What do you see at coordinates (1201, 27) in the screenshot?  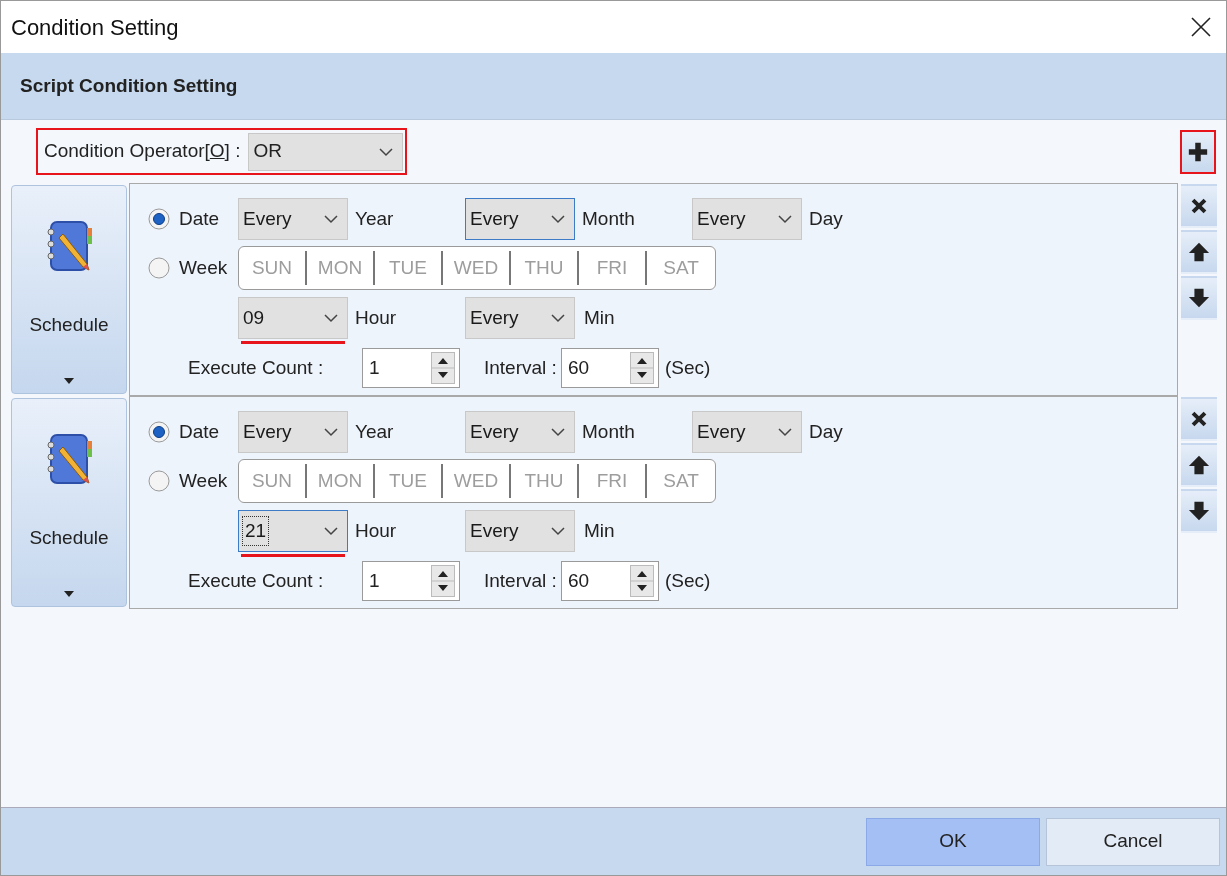 I see `close-icon` at bounding box center [1201, 27].